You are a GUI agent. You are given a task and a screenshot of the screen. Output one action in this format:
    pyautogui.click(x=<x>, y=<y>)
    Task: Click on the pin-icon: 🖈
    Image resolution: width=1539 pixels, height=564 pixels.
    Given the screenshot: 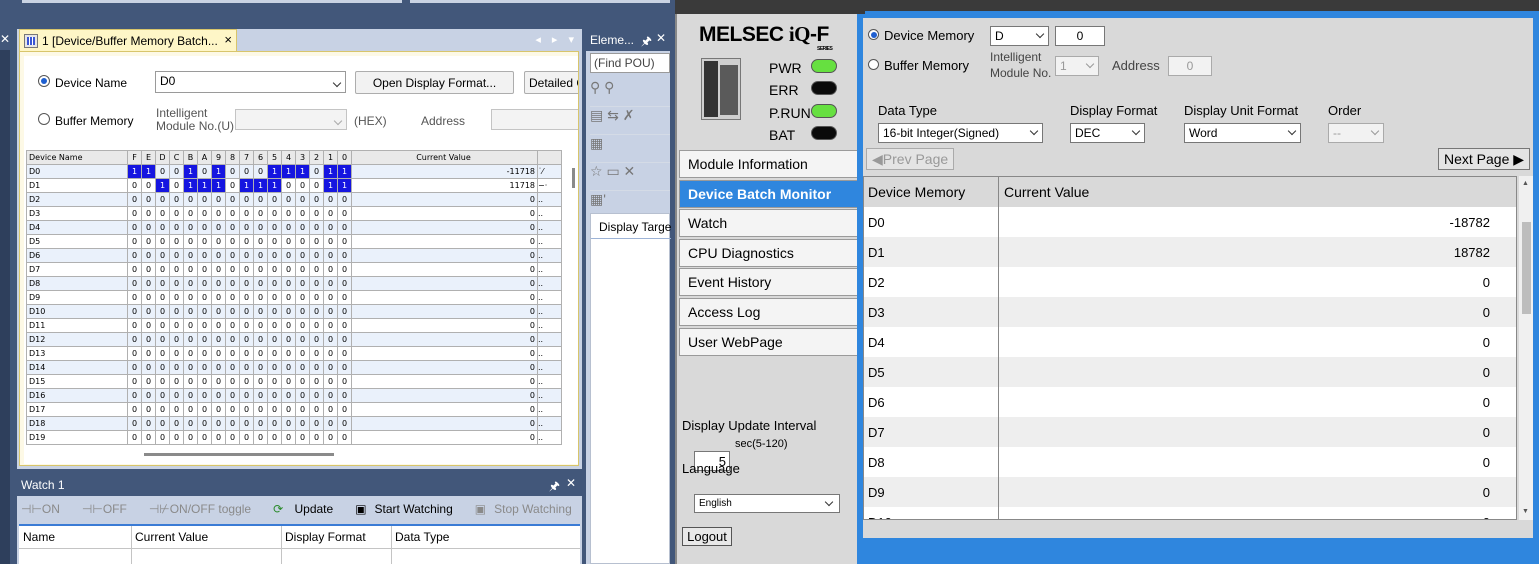 What is the action you would take?
    pyautogui.click(x=646, y=42)
    